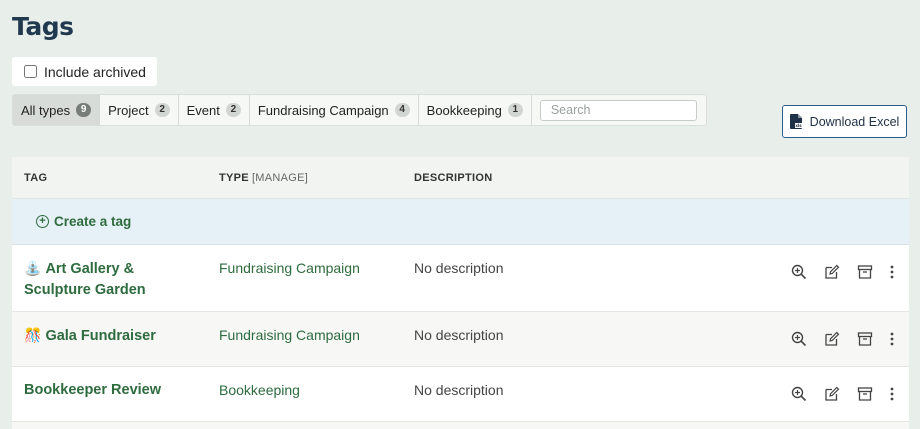 Image resolution: width=920 pixels, height=429 pixels. What do you see at coordinates (43, 26) in the screenshot?
I see `page-title: Tags` at bounding box center [43, 26].